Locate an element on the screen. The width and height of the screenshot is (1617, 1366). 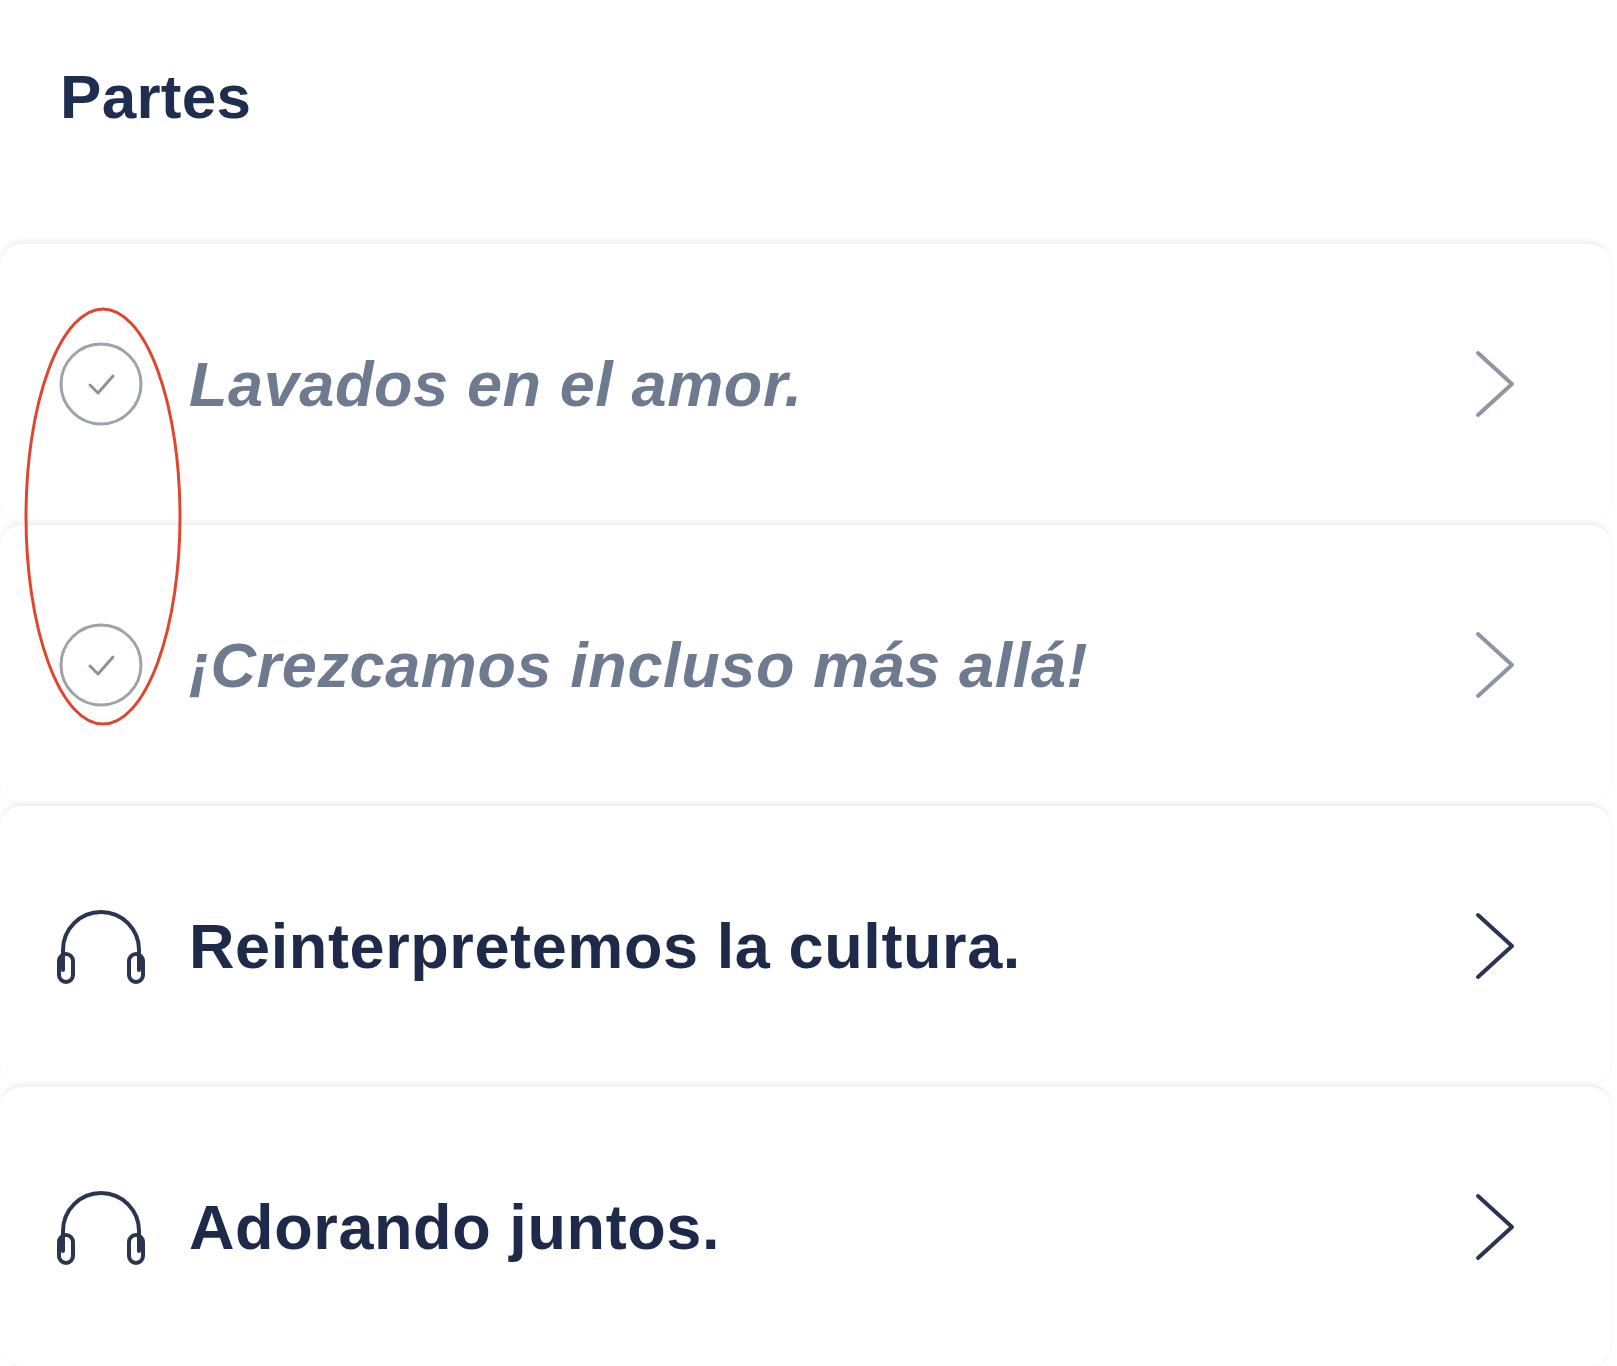
part-title: Lavados en el amor. is located at coordinates (496, 384).